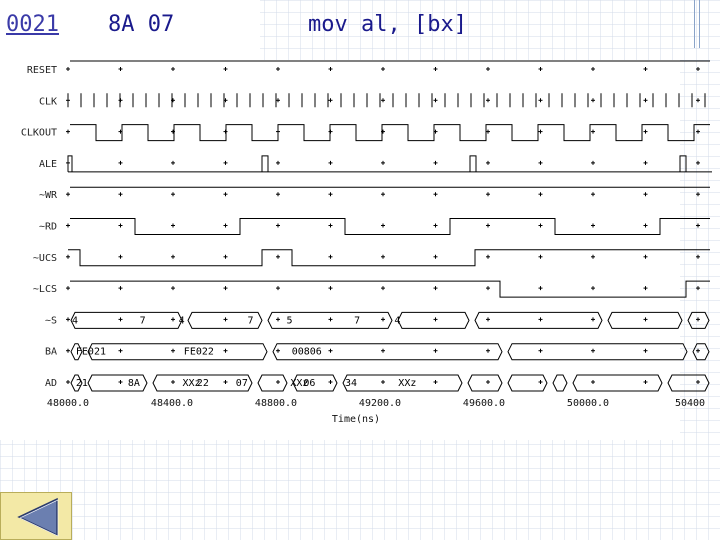 This screenshot has width=720, height=540. What do you see at coordinates (588, 403) in the screenshot?
I see `x-tick-label: 50000.0` at bounding box center [588, 403].